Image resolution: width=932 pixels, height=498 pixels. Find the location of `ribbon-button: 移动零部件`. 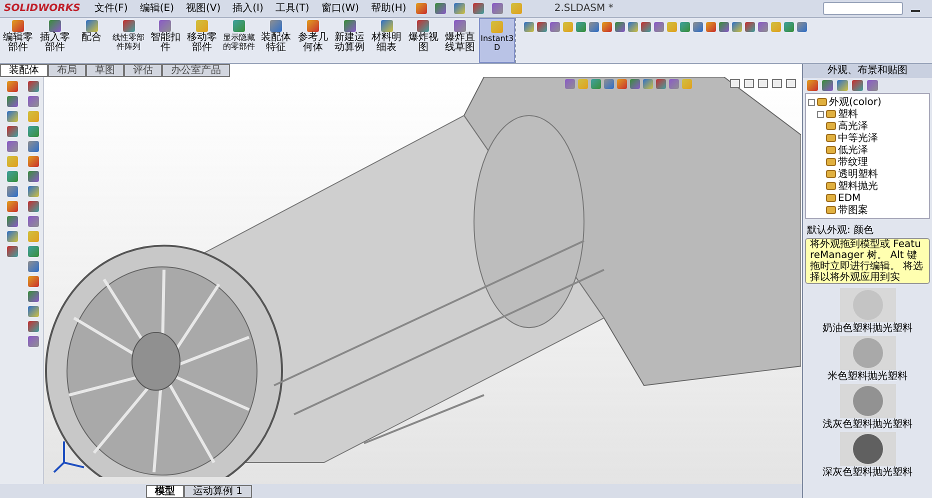

ribbon-button: 移动零部件 is located at coordinates (202, 40).